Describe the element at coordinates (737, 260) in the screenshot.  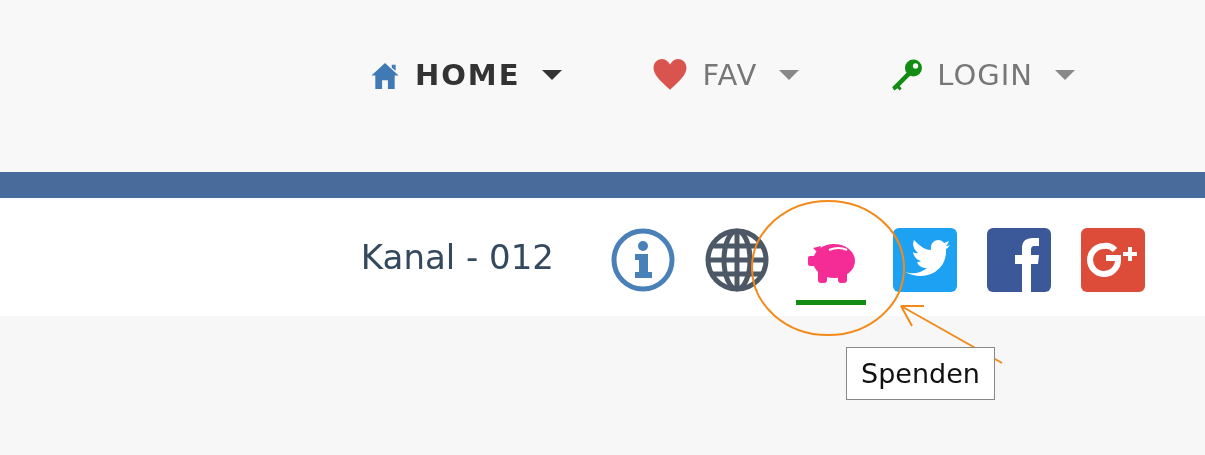
I see `globe-icon` at that location.